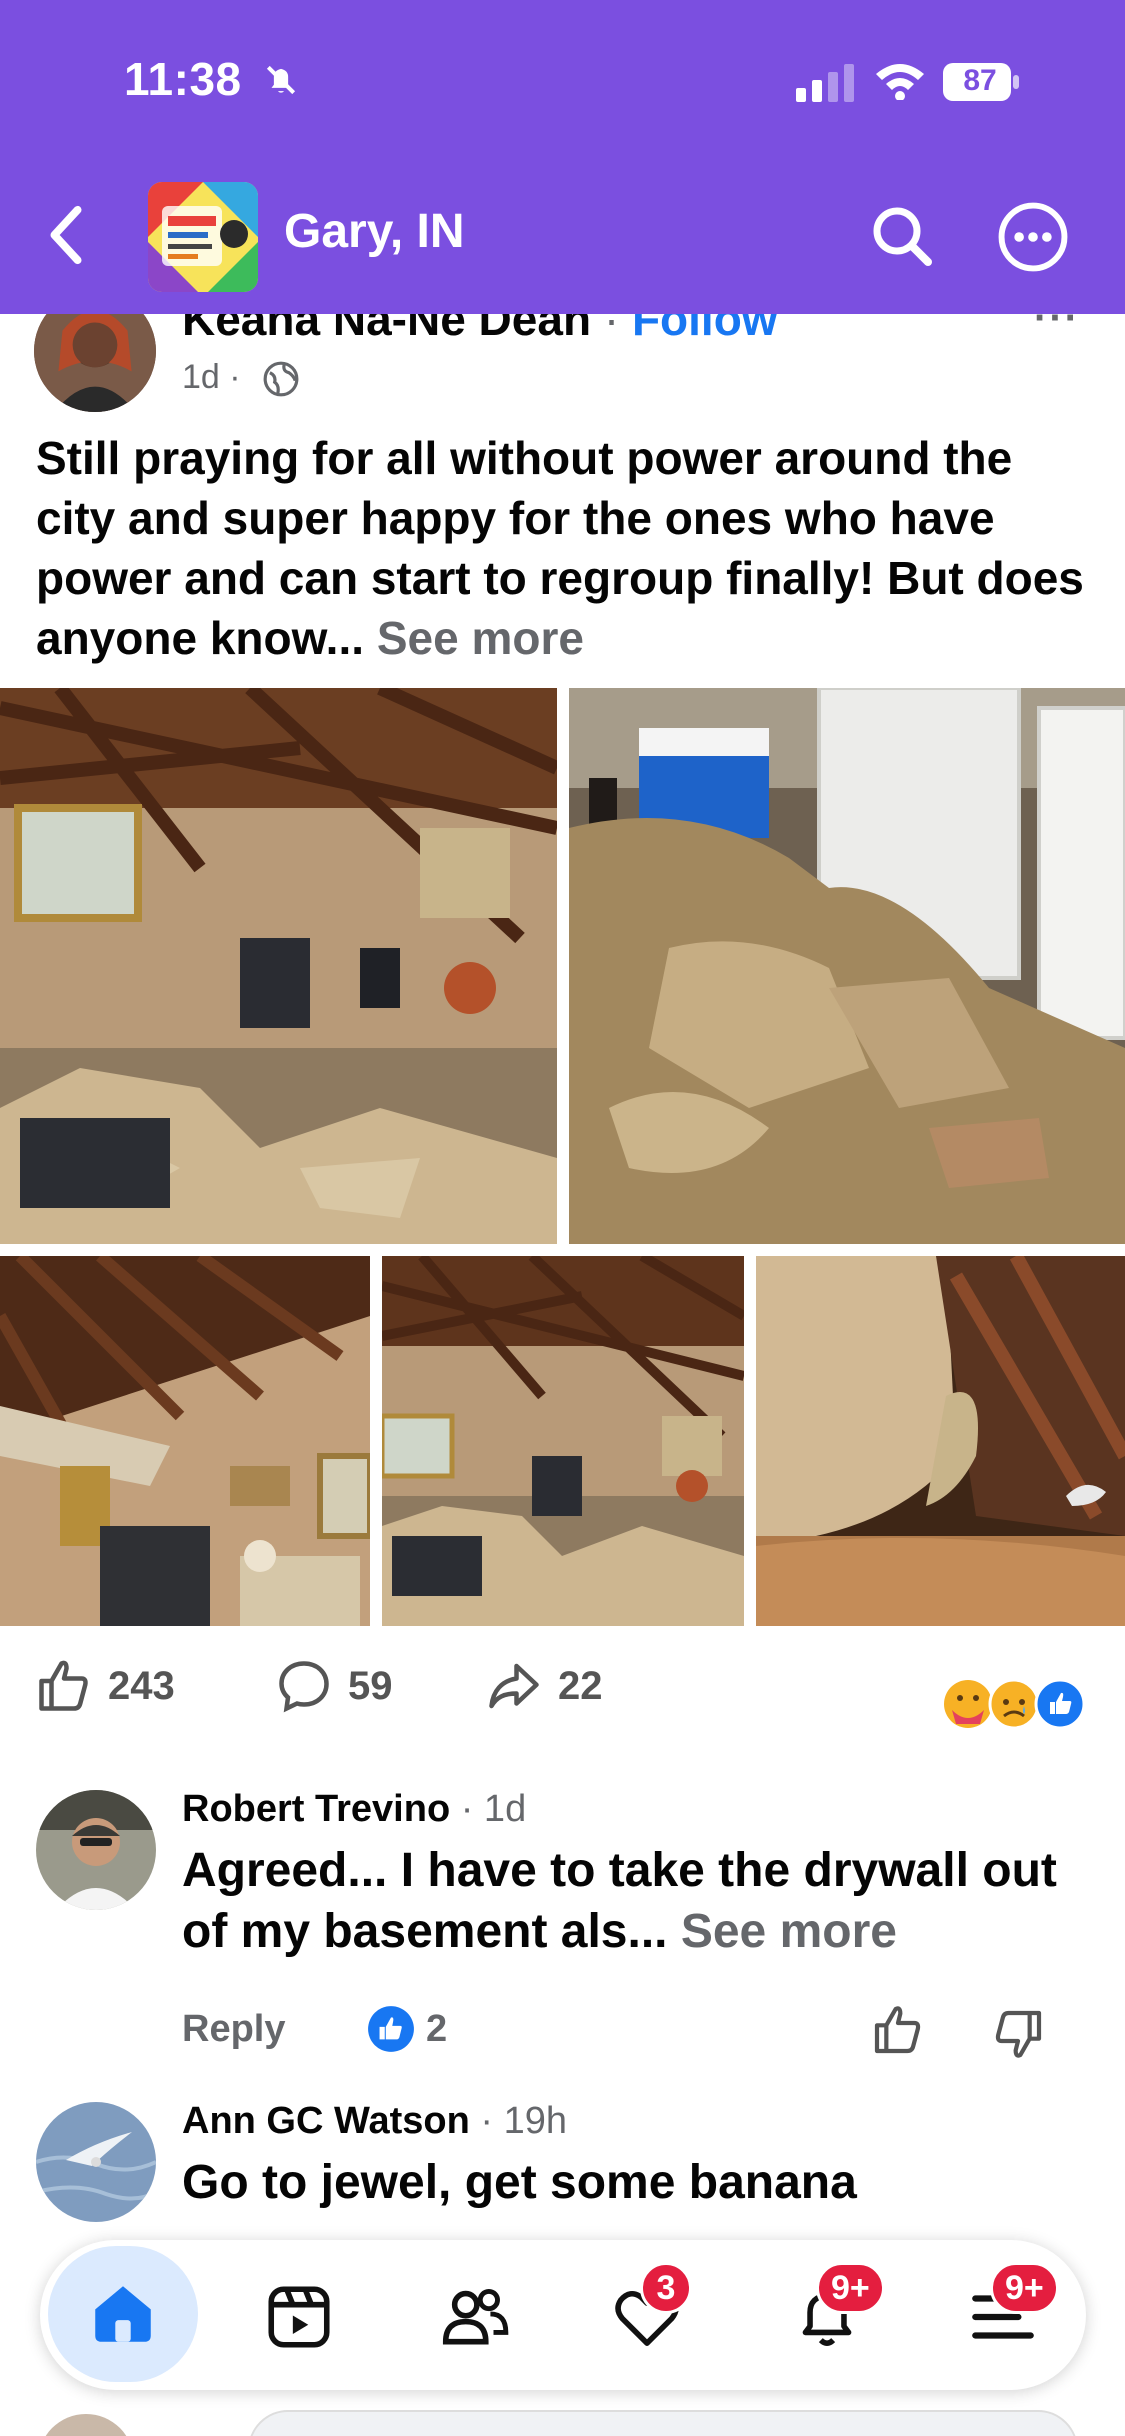 This screenshot has width=1125, height=2436. Describe the element at coordinates (281, 379) in the screenshot. I see `globe-icon` at that location.